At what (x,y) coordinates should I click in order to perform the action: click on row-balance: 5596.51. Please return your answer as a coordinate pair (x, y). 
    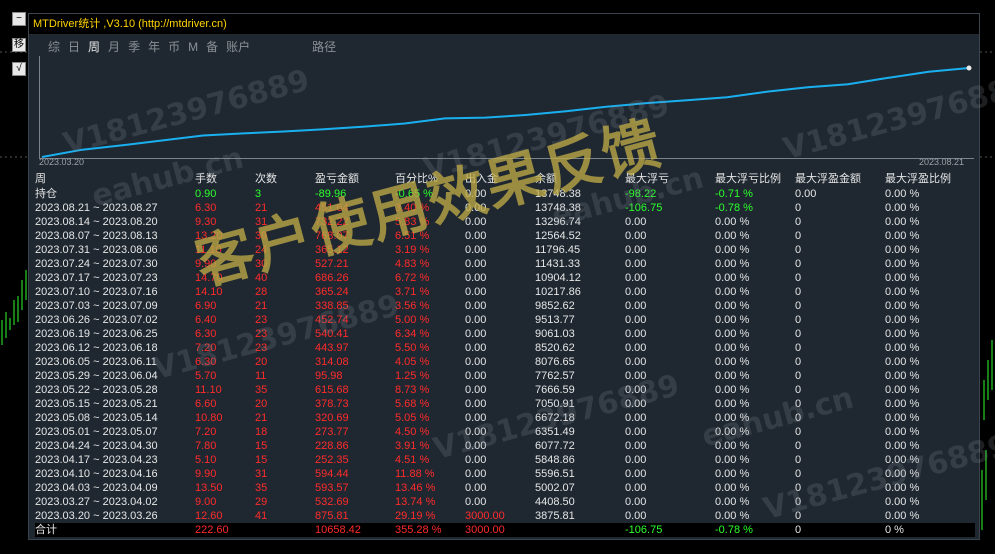
    Looking at the image, I should click on (555, 474).